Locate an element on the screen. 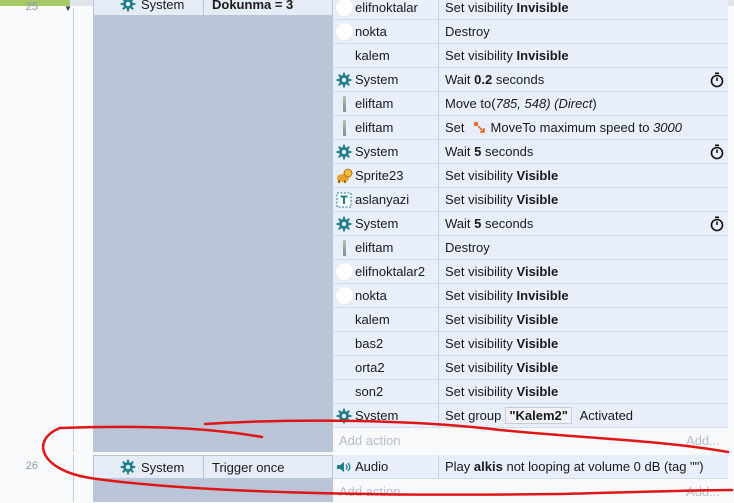 This screenshot has height=503, width=734. action-verb: Set group is located at coordinates (473, 415).